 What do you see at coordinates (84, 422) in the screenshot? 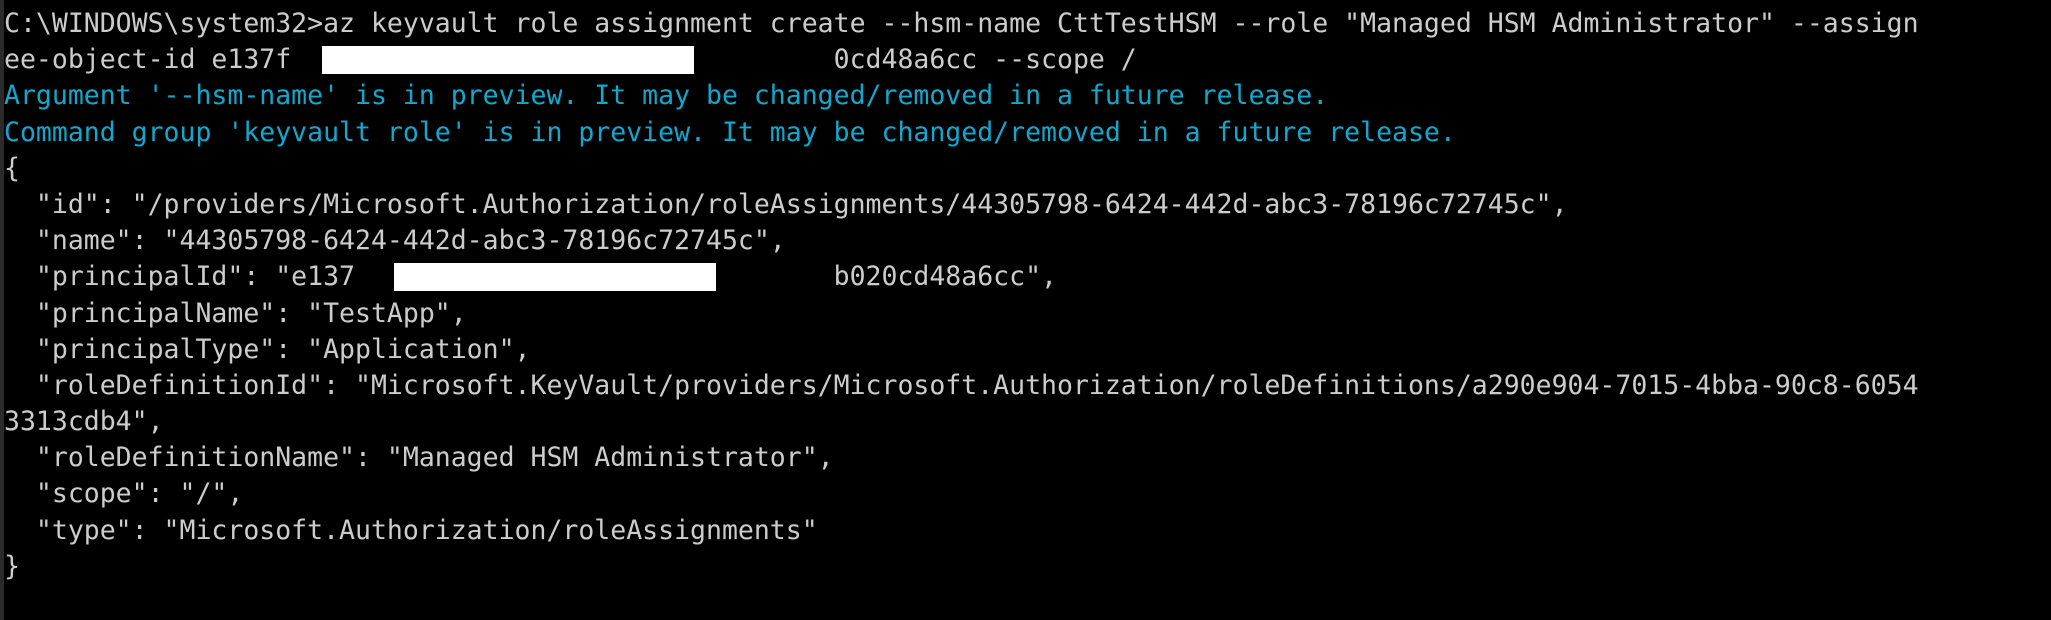
I see `line-json-roledefinitionid-wrap-text: 3313cdb4",` at bounding box center [84, 422].